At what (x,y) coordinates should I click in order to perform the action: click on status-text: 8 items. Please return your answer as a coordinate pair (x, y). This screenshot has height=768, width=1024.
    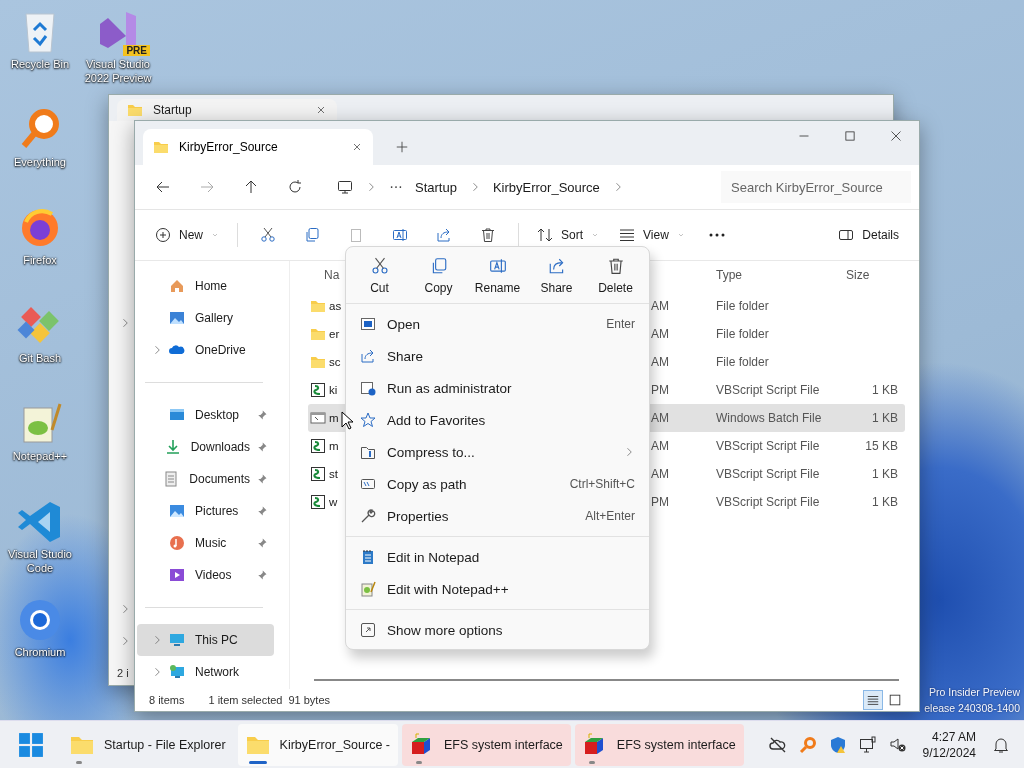
    Looking at the image, I should click on (167, 700).